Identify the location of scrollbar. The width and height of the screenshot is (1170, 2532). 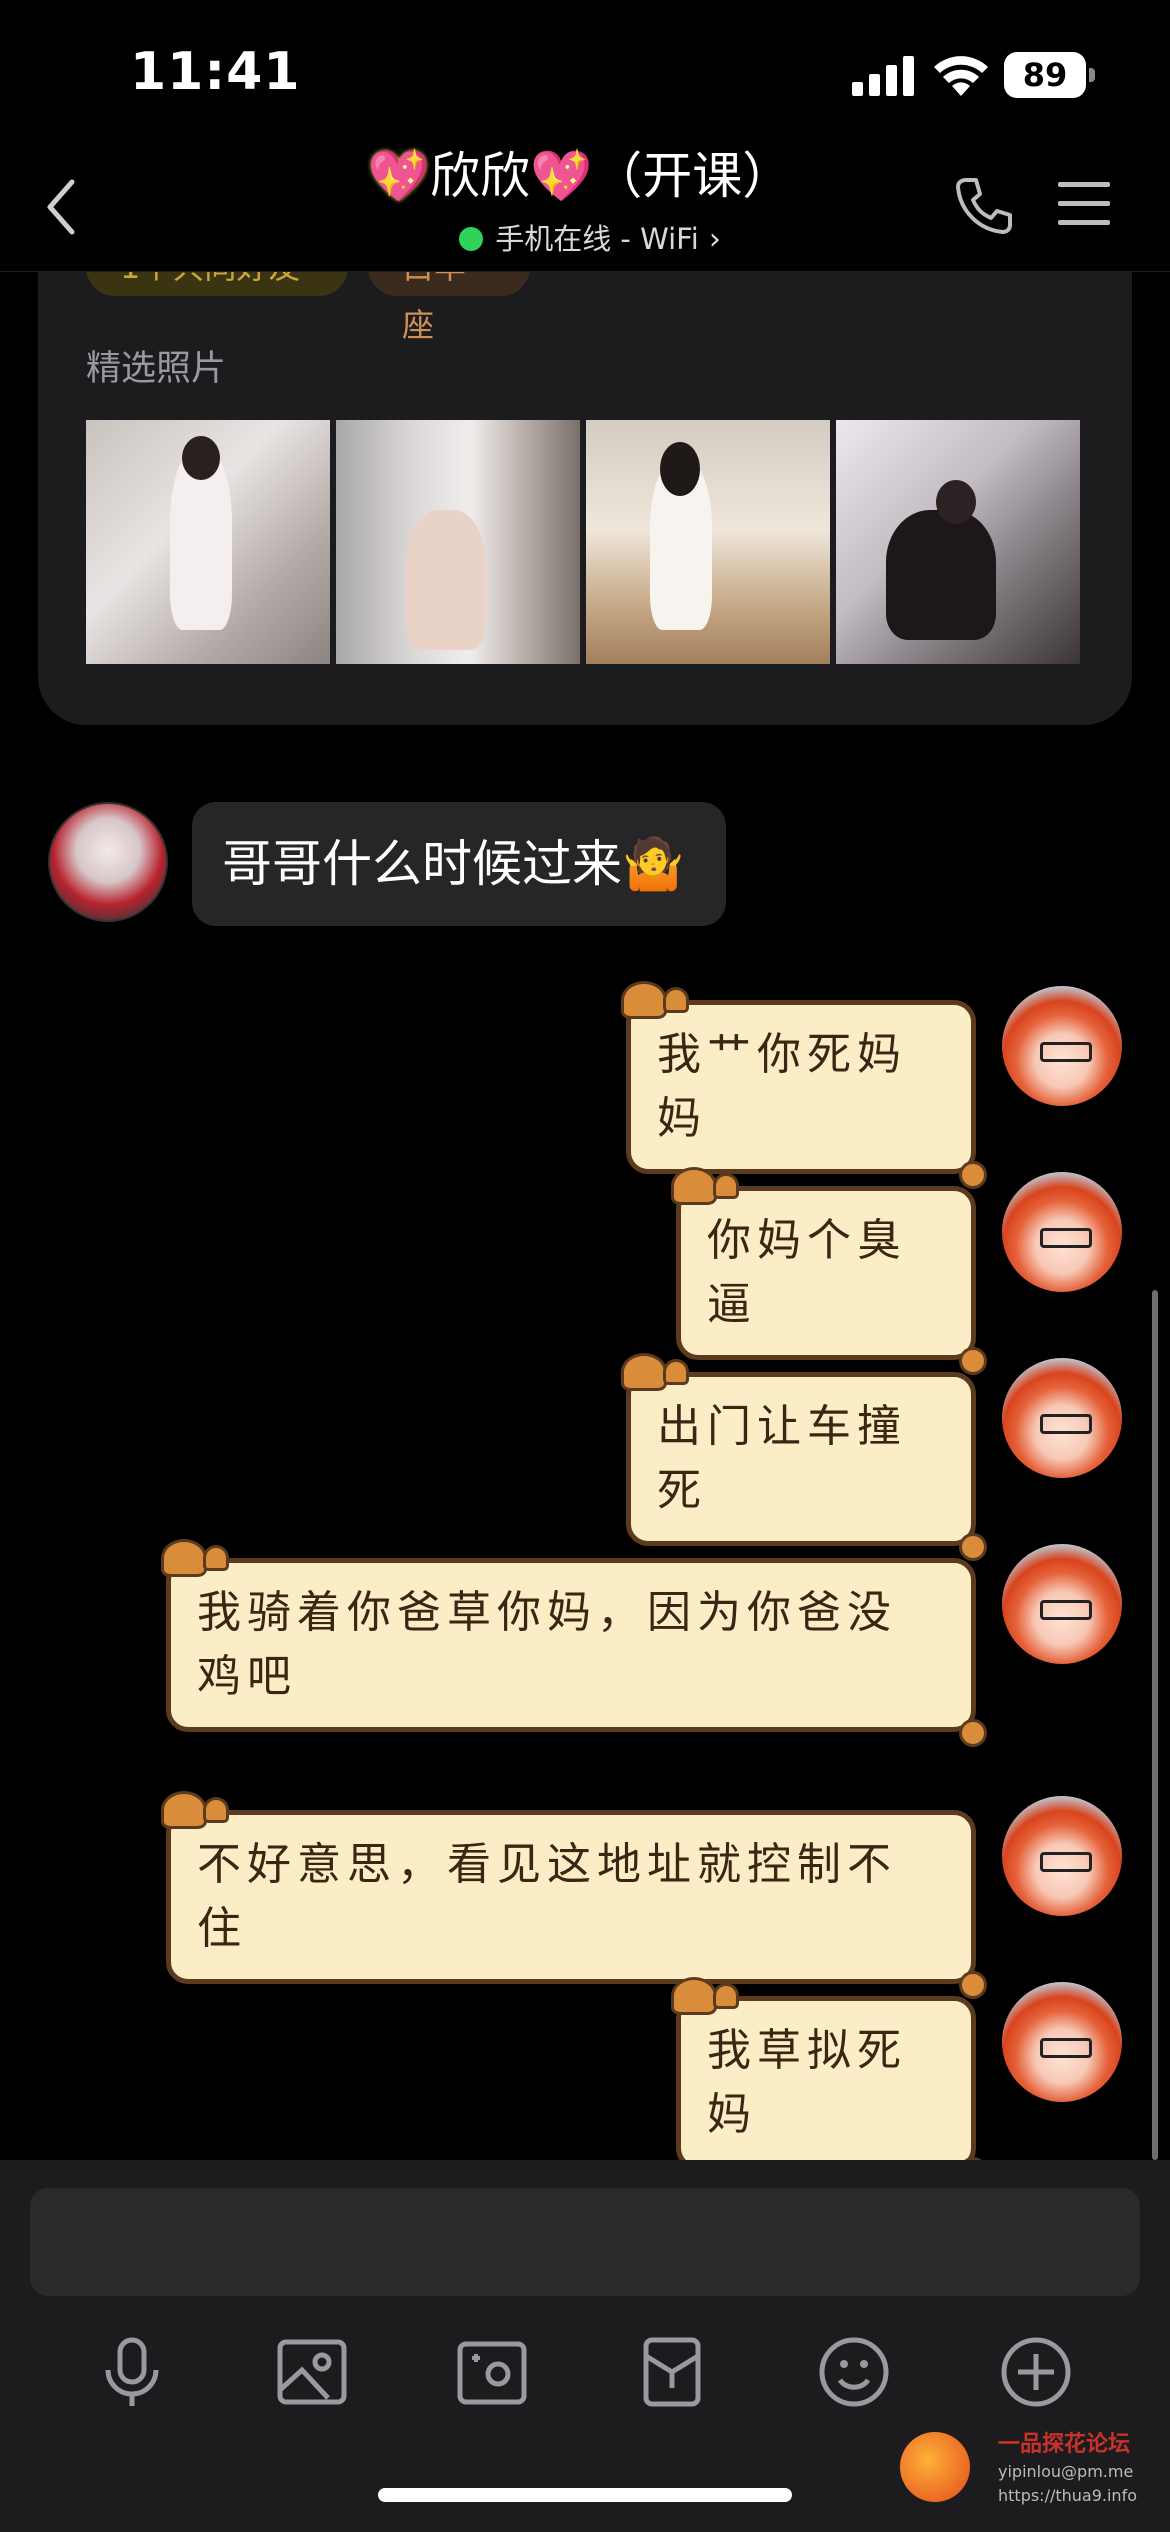
(1155, 1725).